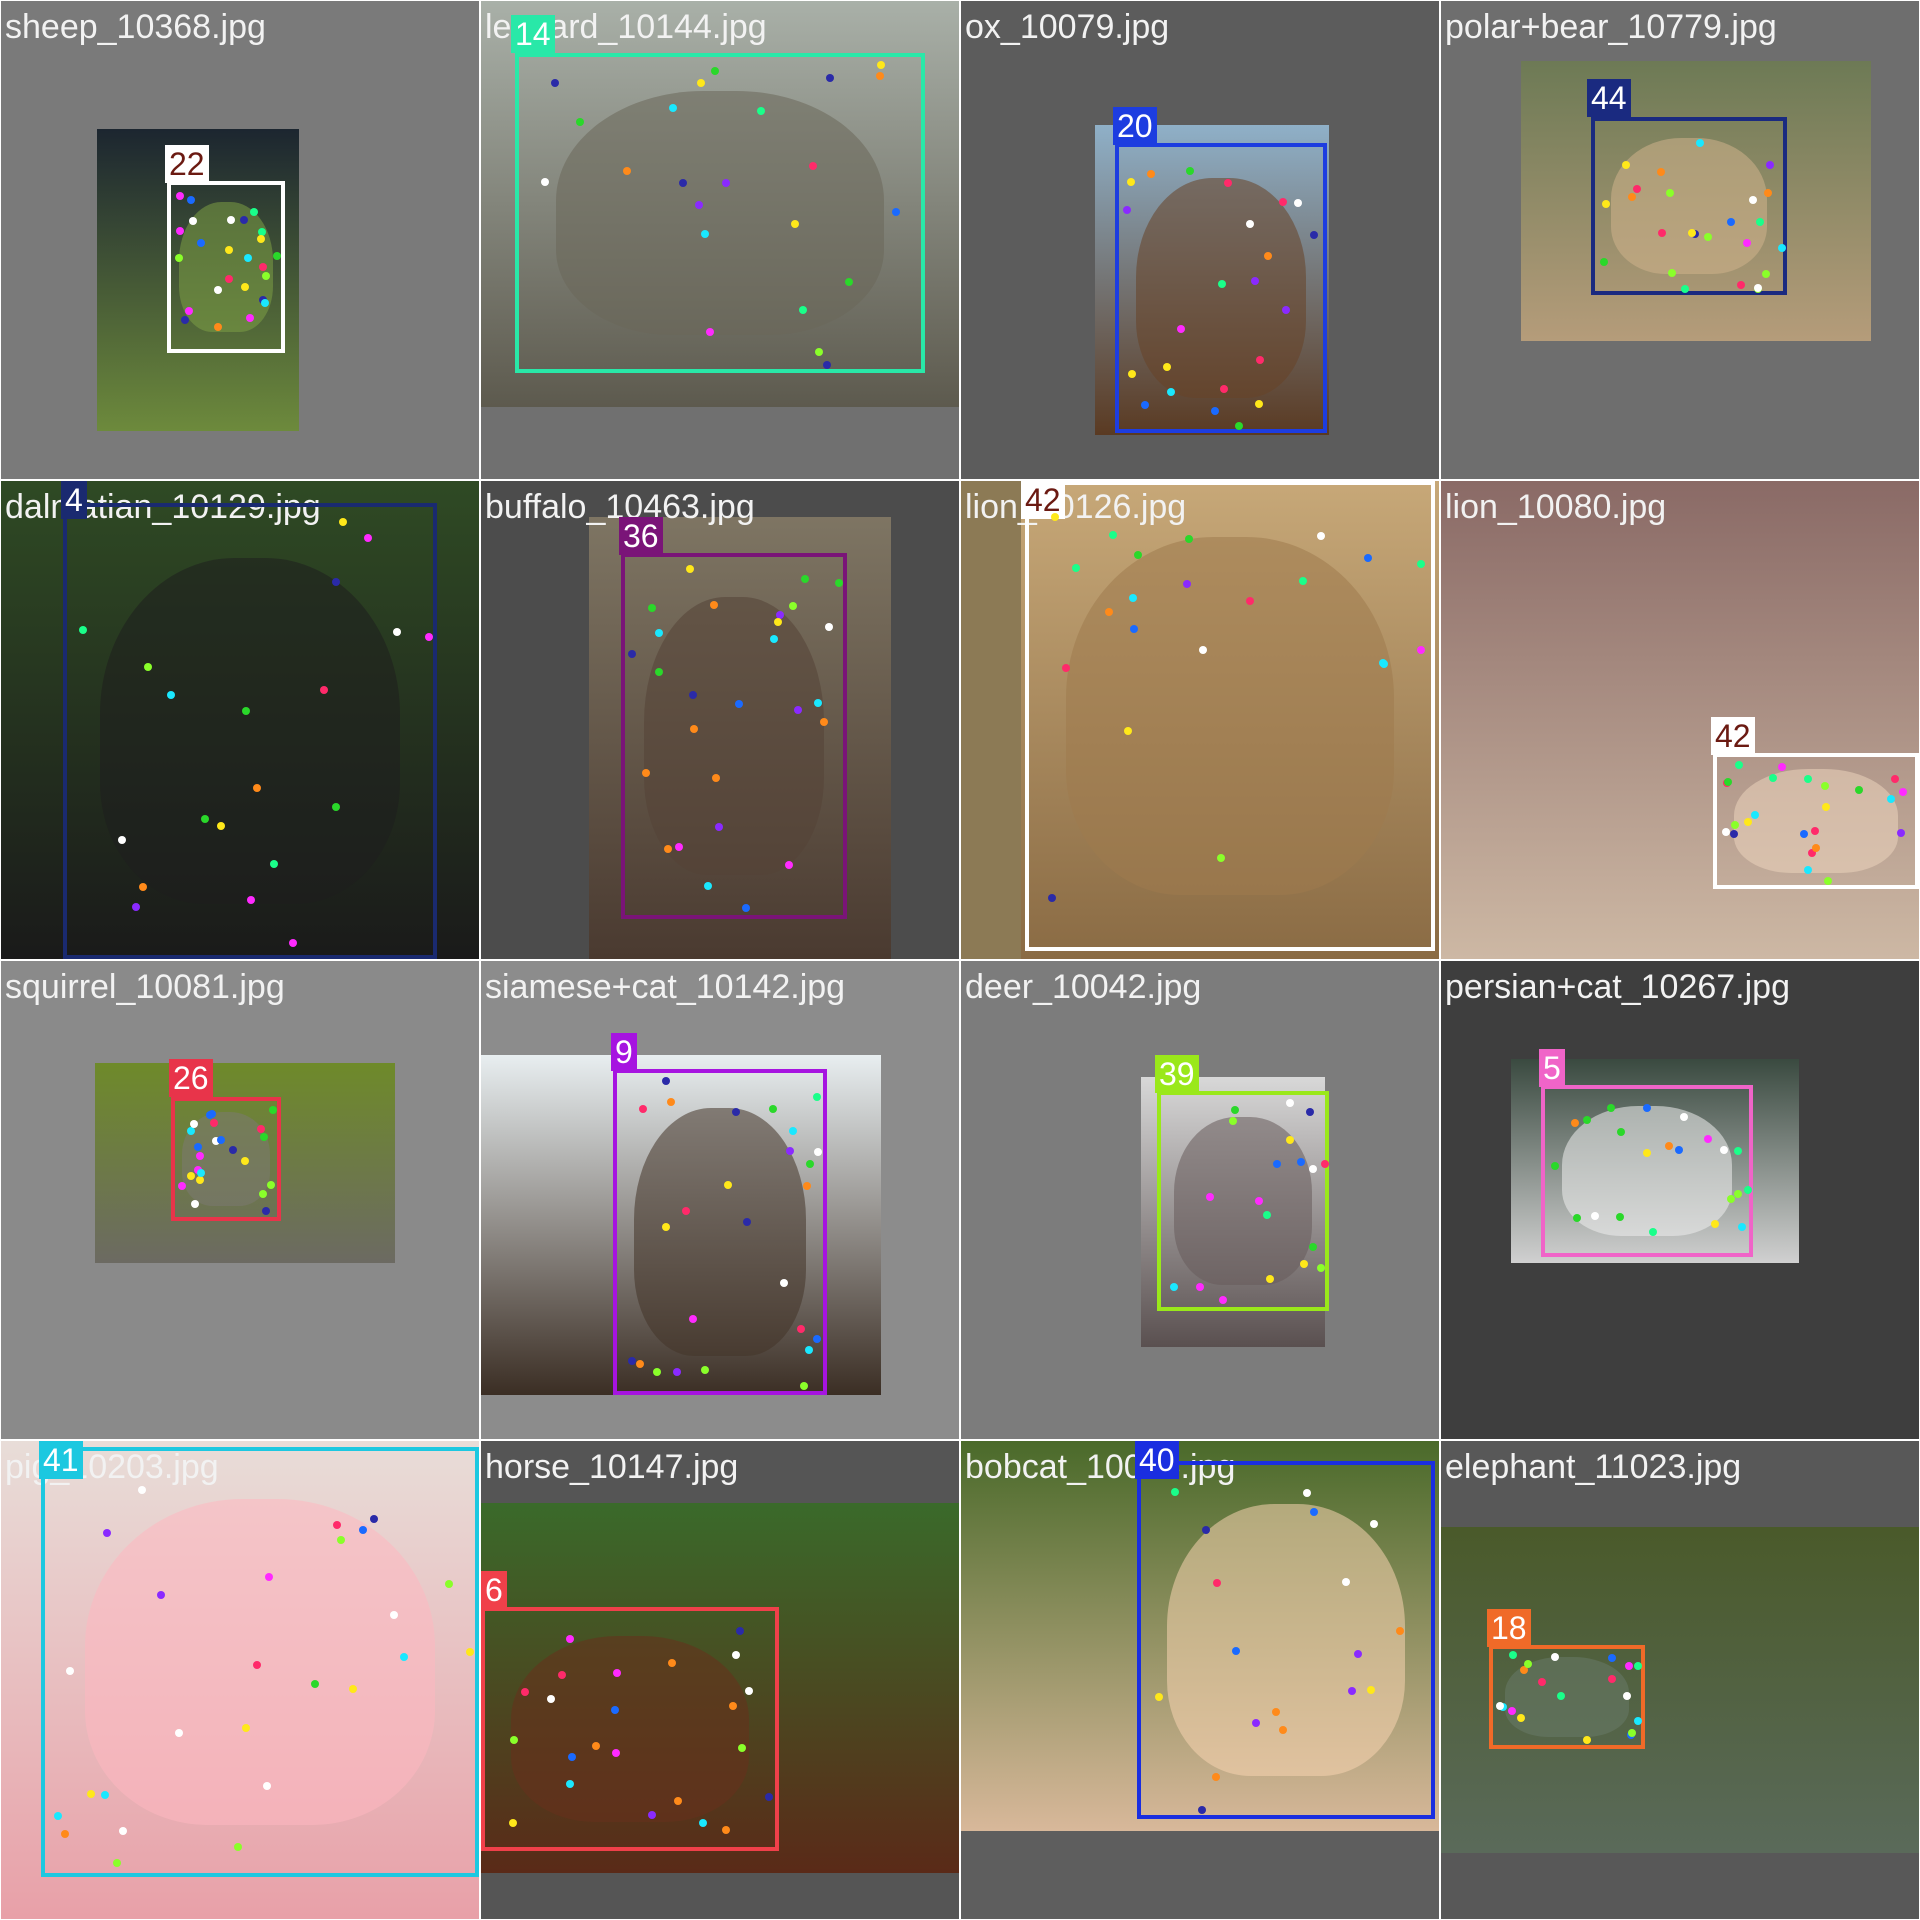 The width and height of the screenshot is (1920, 1920). I want to click on image-tile: bobcat_10005.jpg 40, so click(1200, 1680).